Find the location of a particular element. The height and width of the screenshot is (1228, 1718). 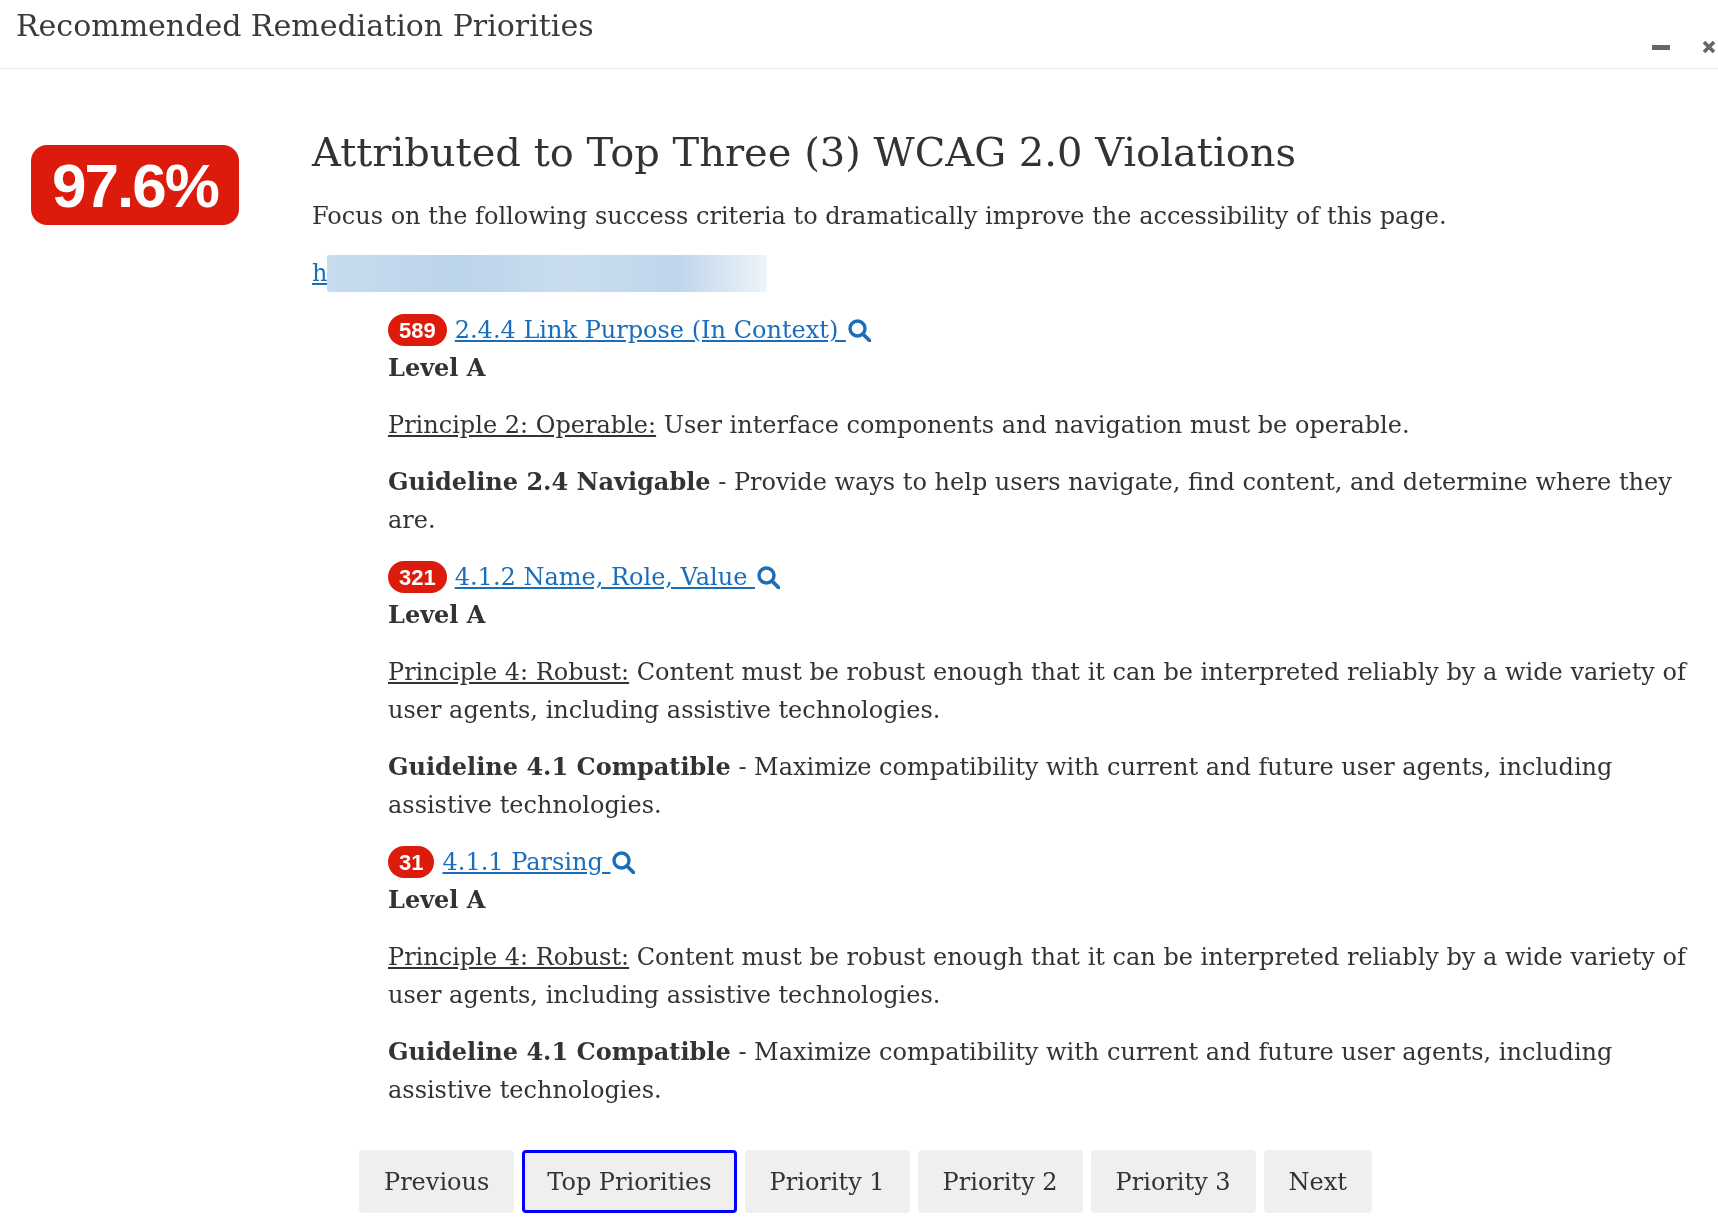

nav-button: Priority 3 is located at coordinates (1173, 1181).